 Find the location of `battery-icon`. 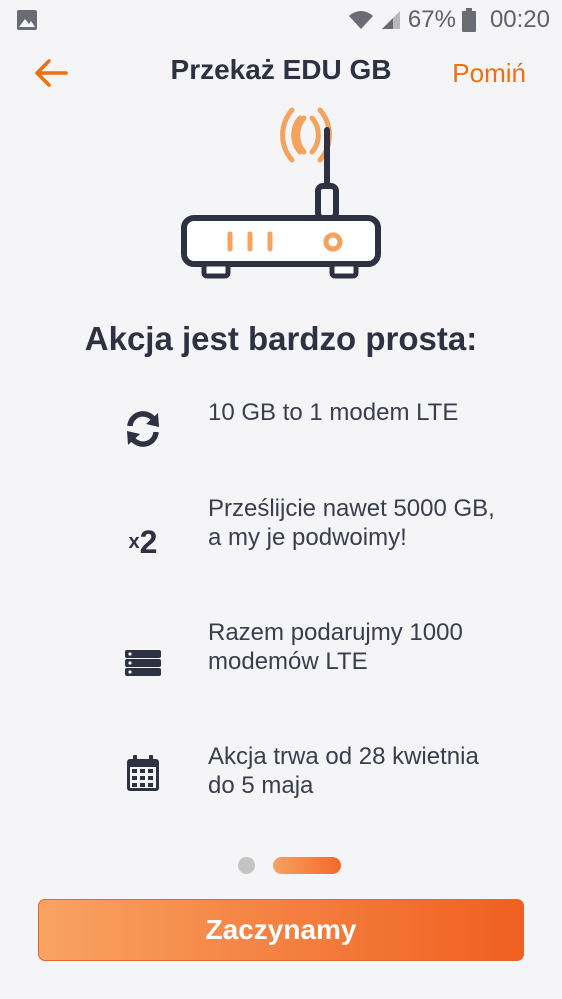

battery-icon is located at coordinates (468, 20).